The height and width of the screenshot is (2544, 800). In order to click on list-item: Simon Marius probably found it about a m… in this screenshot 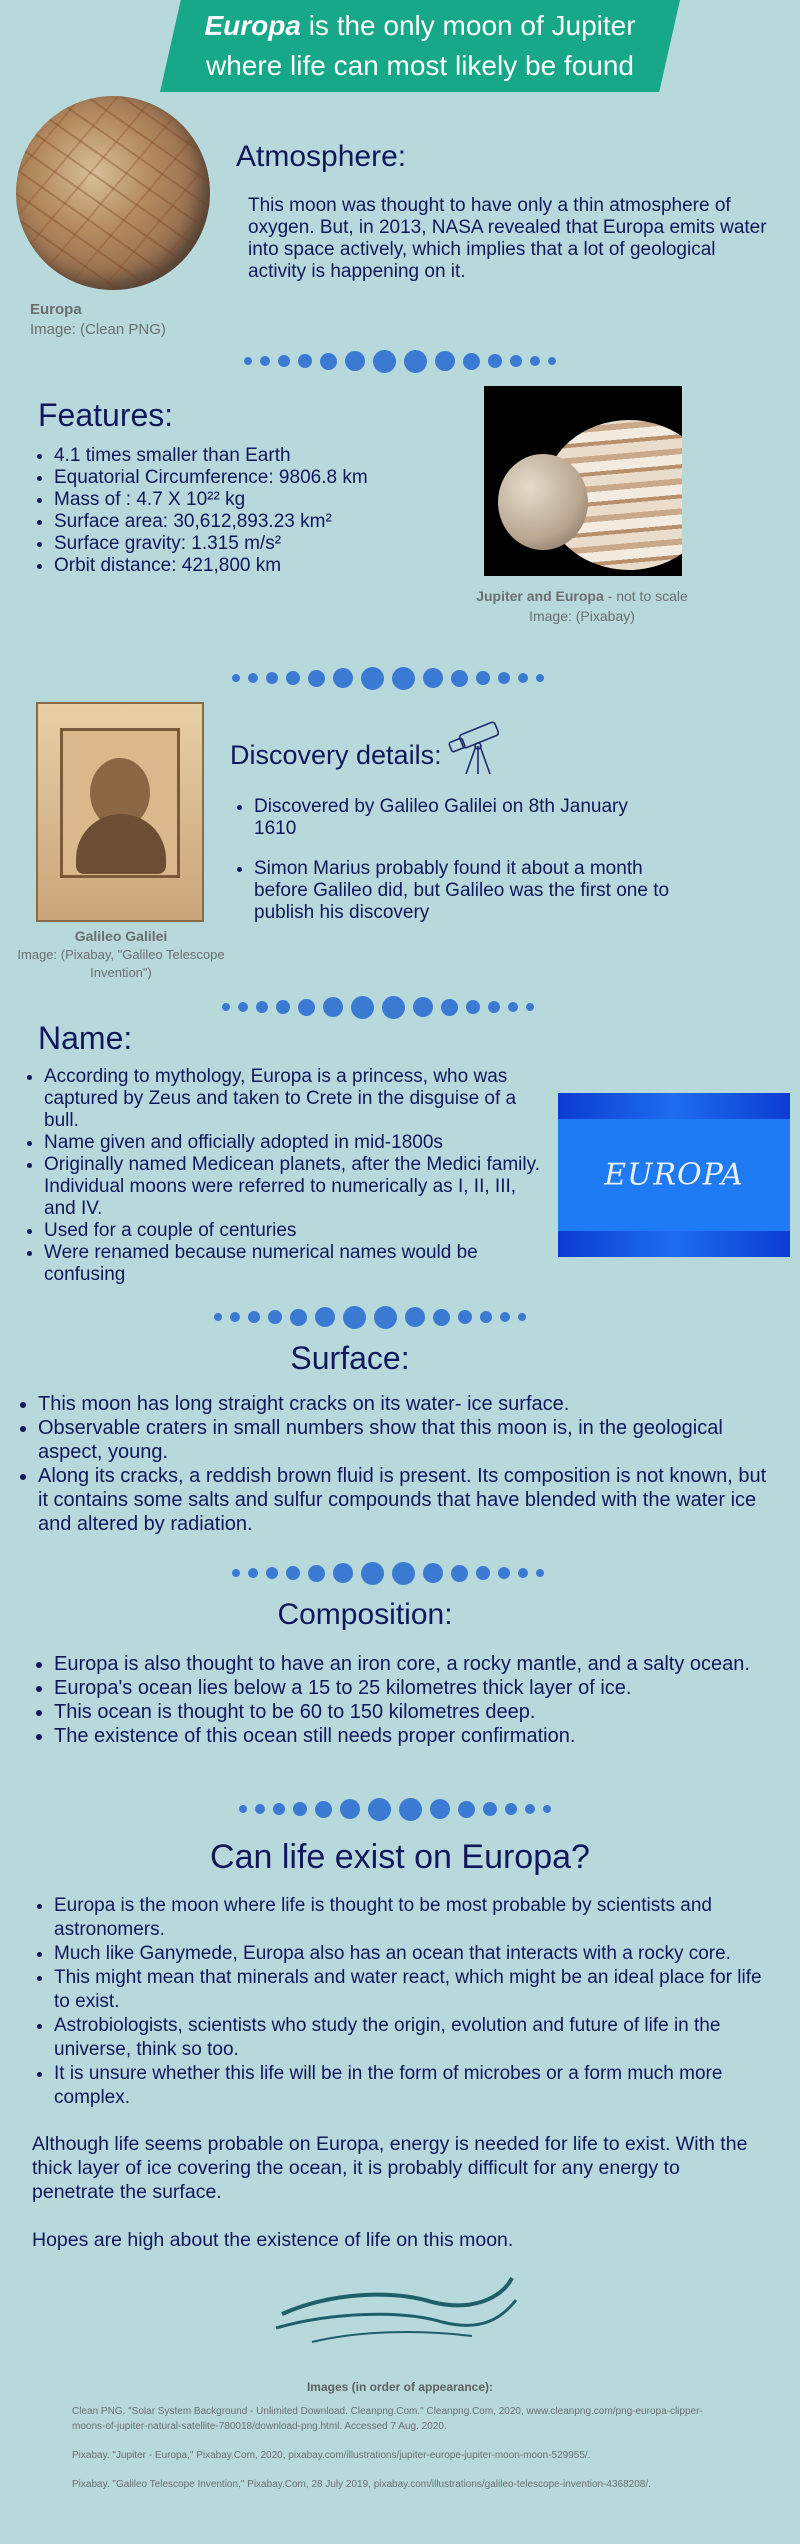, I will do `click(463, 891)`.